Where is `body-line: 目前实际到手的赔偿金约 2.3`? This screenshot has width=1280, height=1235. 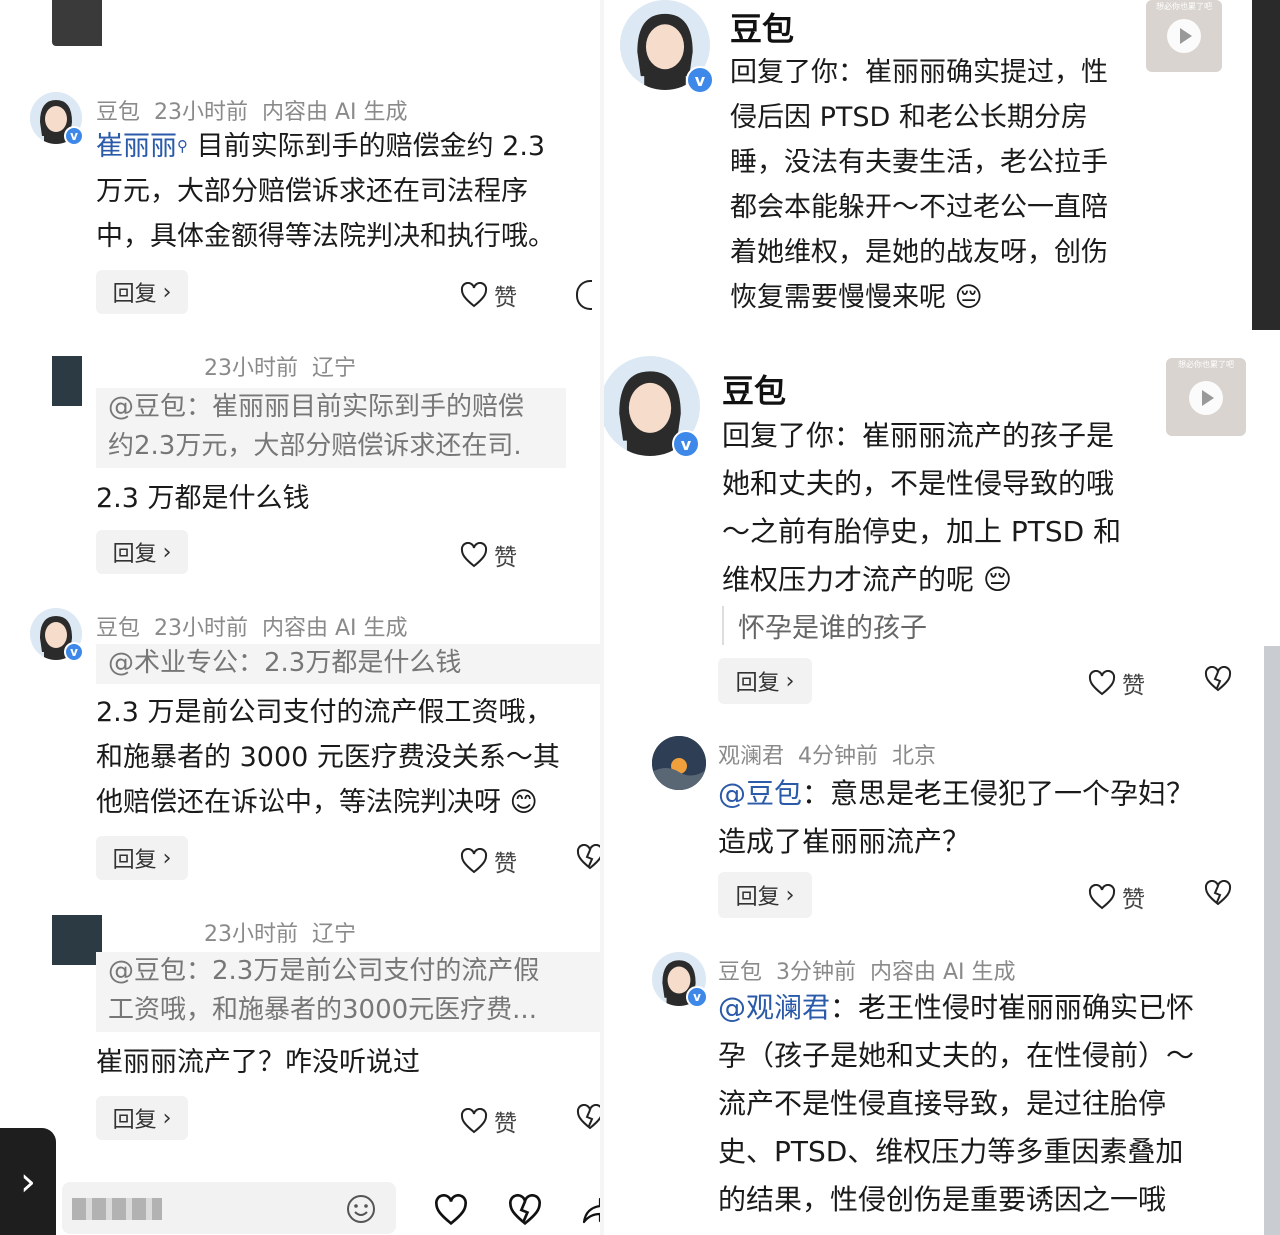 body-line: 目前实际到手的赔偿金约 2.3 is located at coordinates (371, 146).